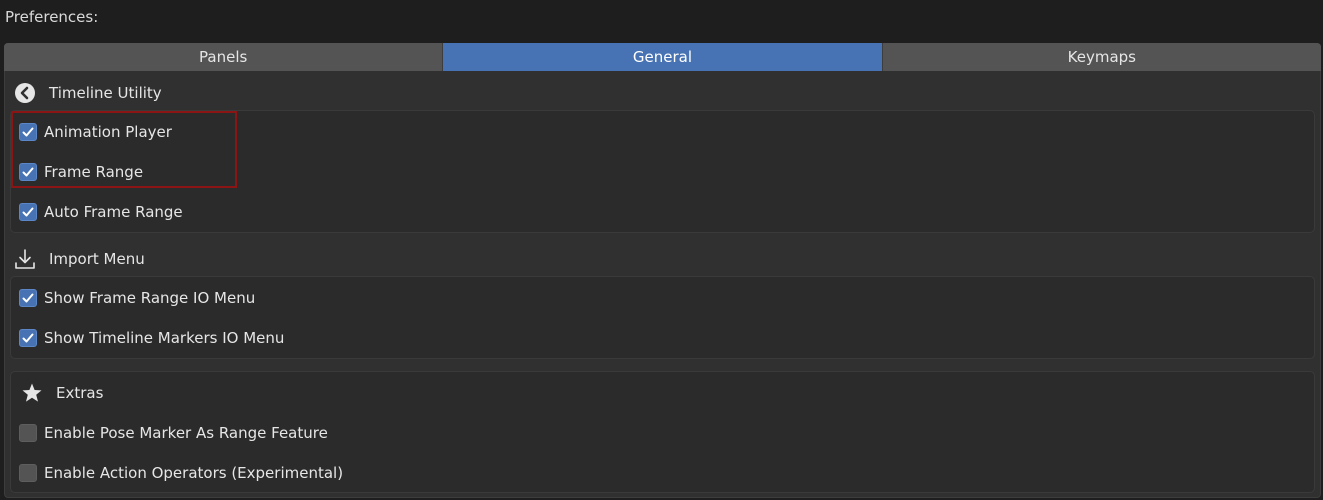 This screenshot has width=1323, height=500. Describe the element at coordinates (32, 393) in the screenshot. I see `star-icon` at that location.